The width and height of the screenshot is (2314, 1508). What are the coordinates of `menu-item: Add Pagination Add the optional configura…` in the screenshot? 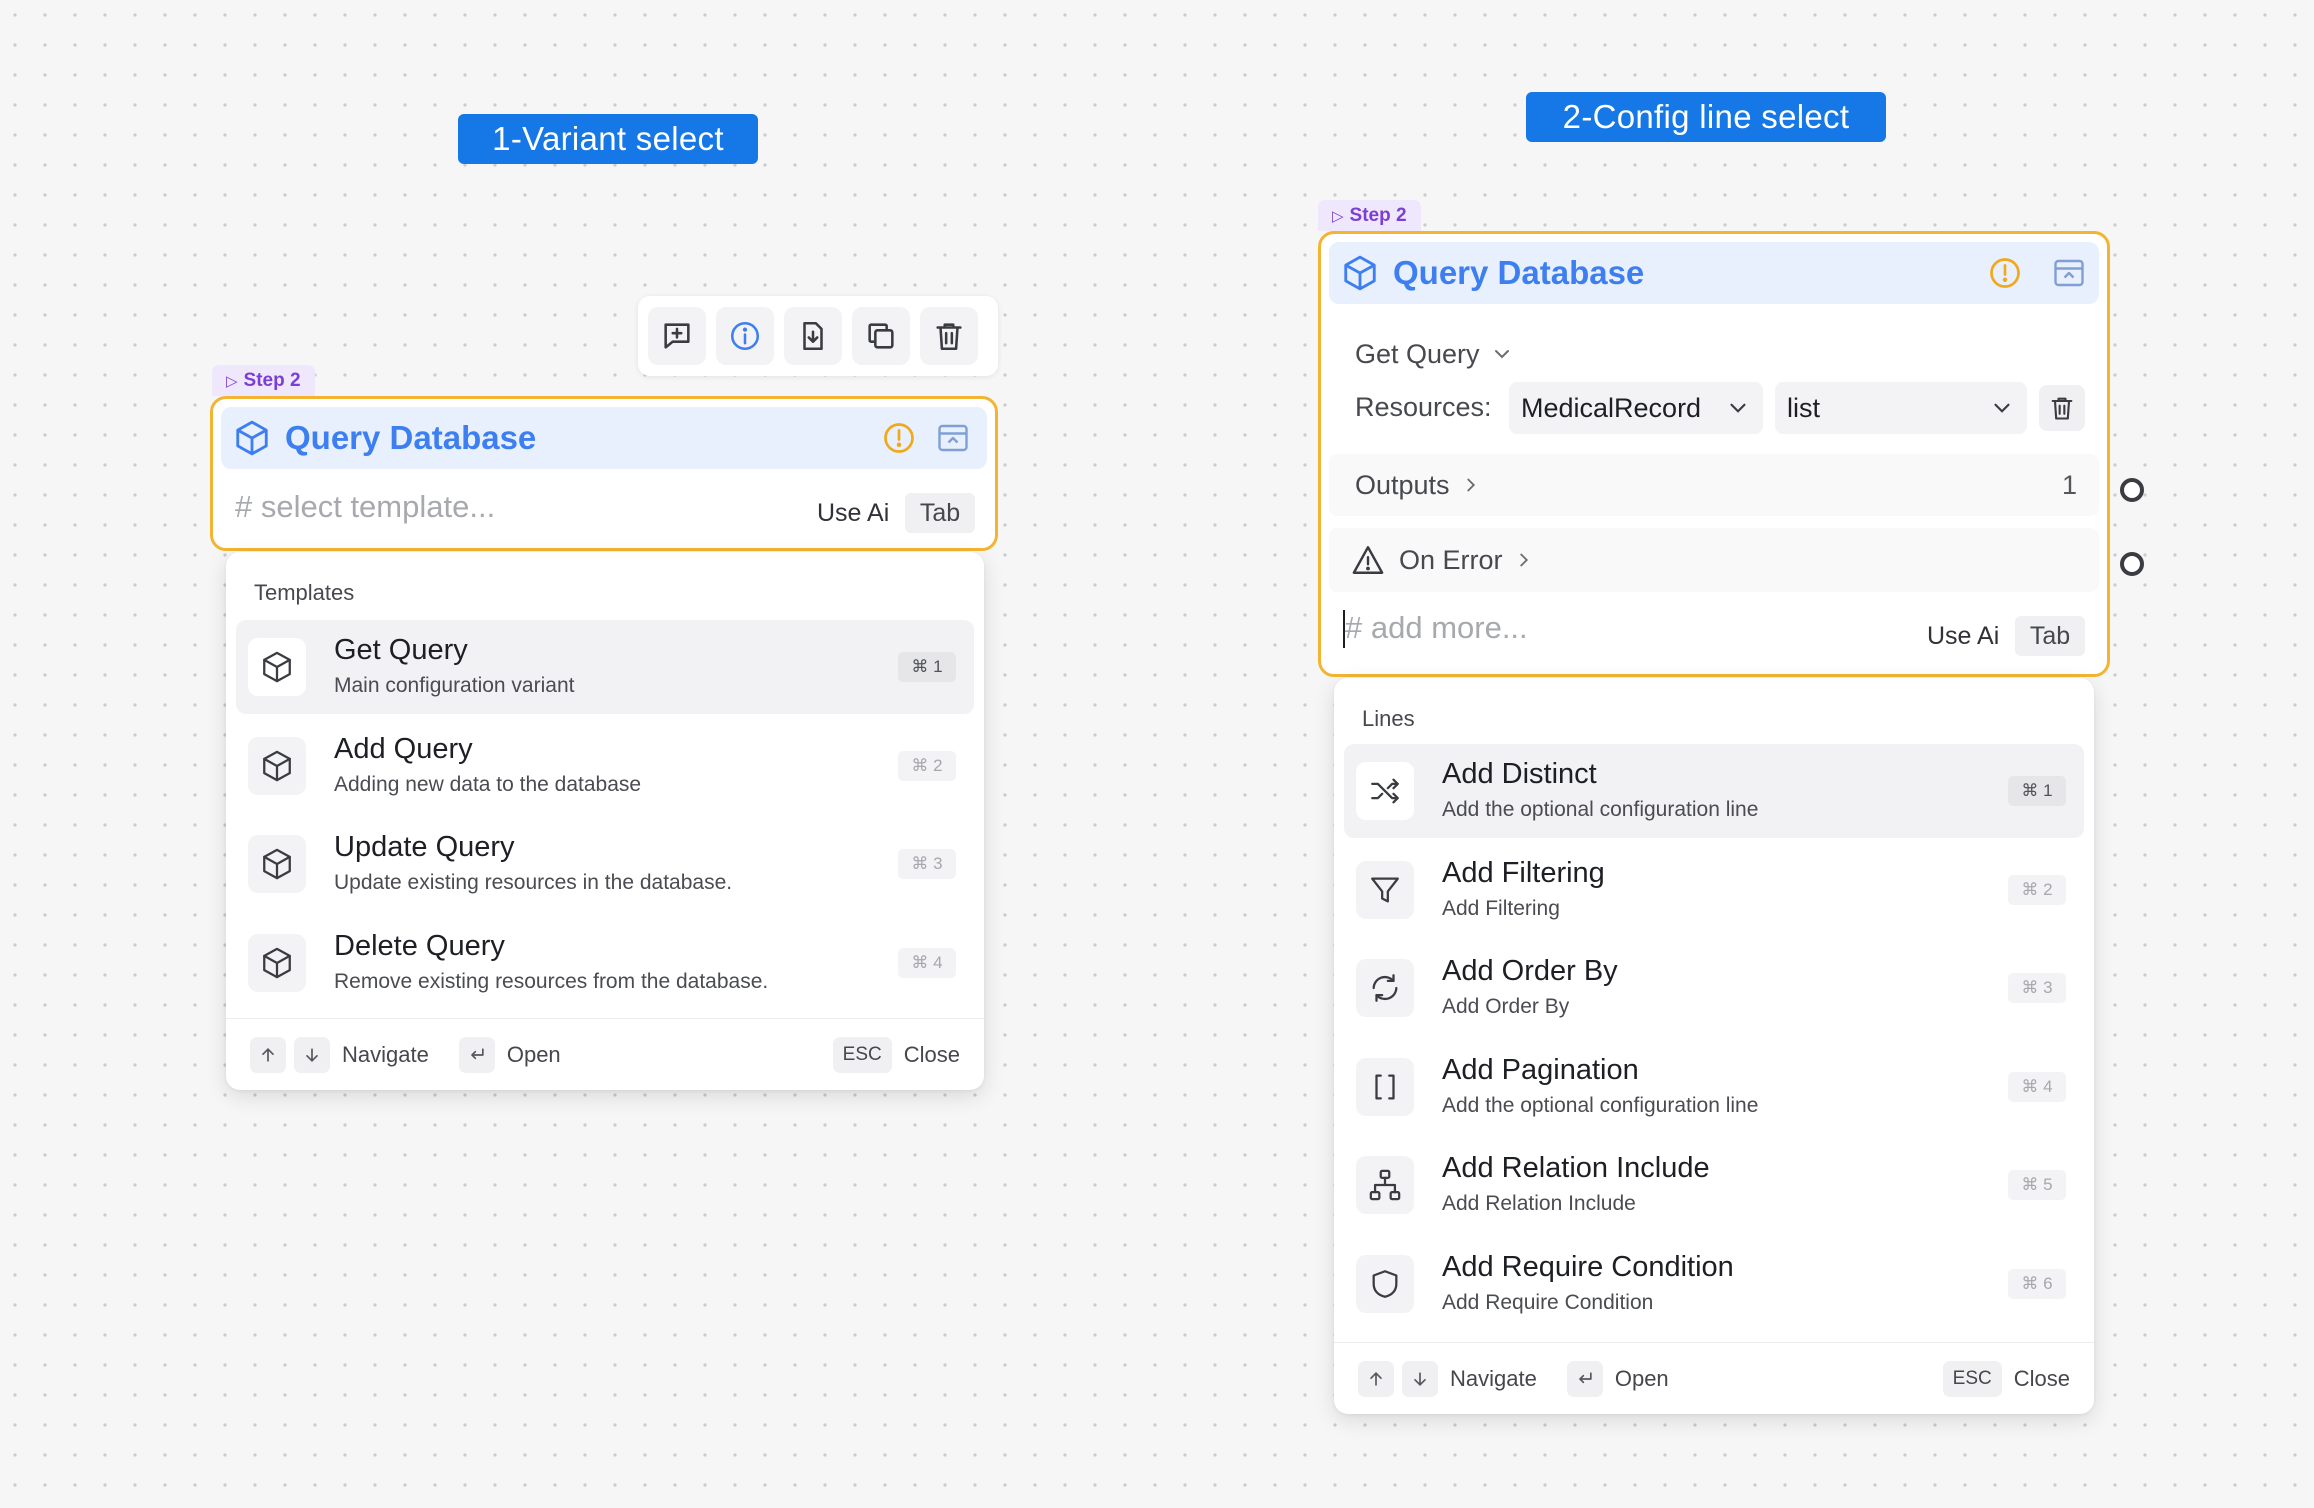 It's located at (1714, 1087).